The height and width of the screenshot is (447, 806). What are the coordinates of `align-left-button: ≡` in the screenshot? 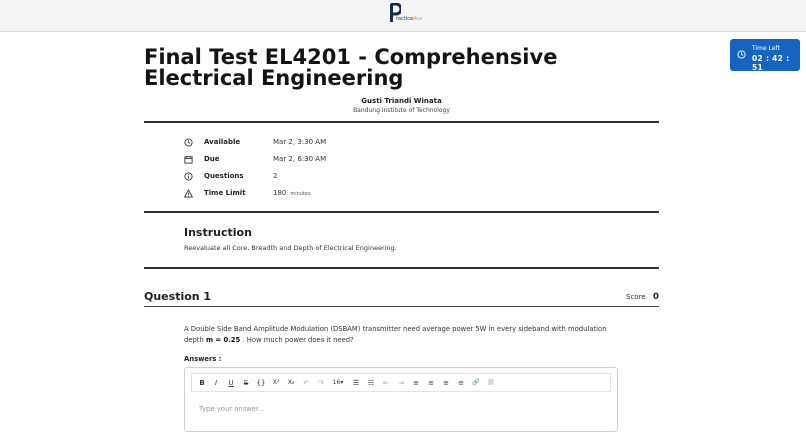 It's located at (416, 383).